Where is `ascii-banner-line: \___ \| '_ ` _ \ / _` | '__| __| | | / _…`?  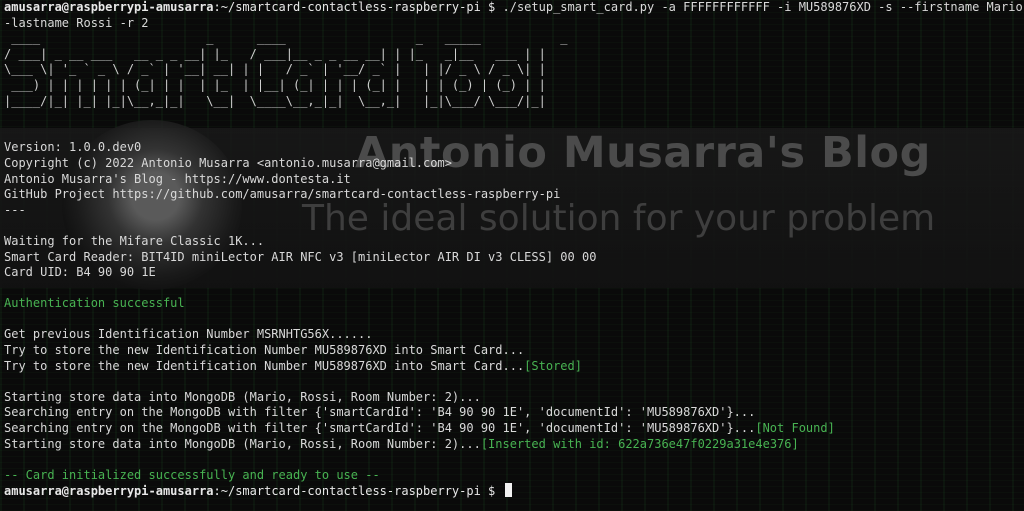
ascii-banner-line: \___ \| '_ ` _ \ / _` | '__| __| | | / _… is located at coordinates (275, 69).